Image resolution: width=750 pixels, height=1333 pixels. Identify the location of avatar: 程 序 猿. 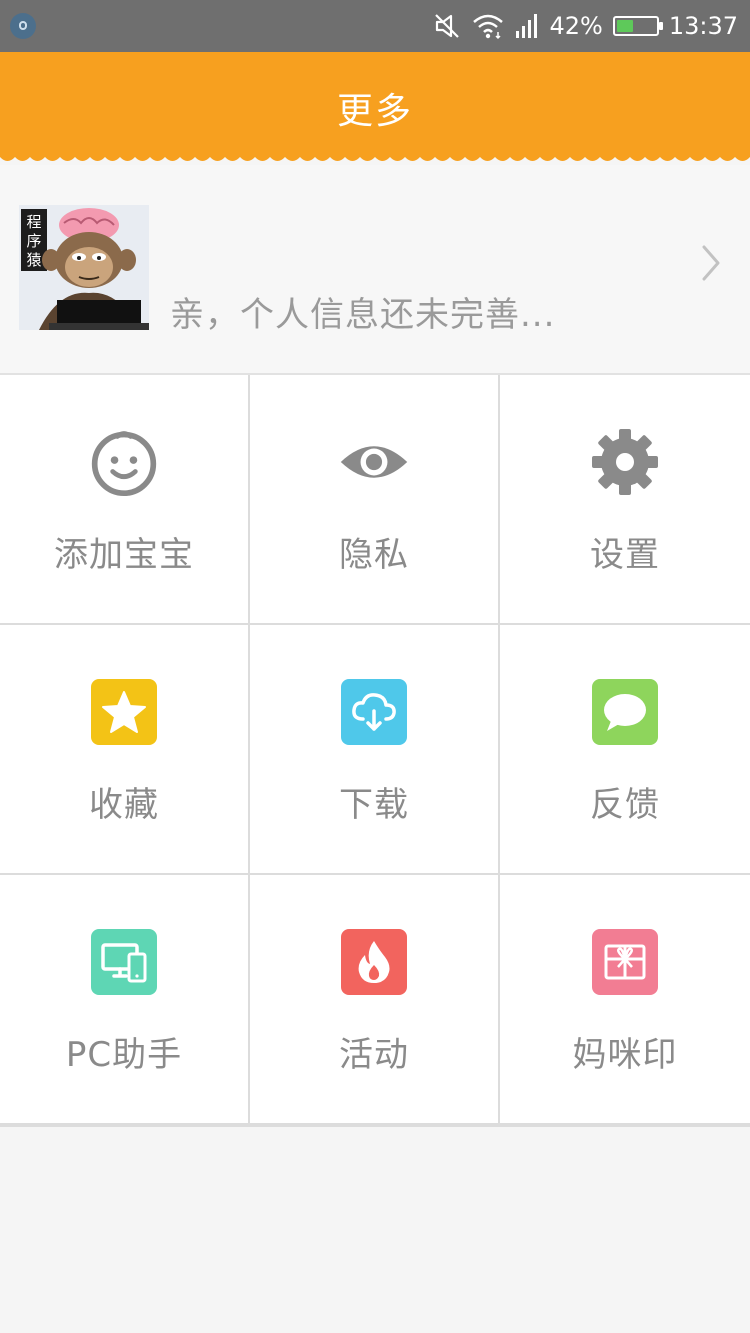
(84, 267).